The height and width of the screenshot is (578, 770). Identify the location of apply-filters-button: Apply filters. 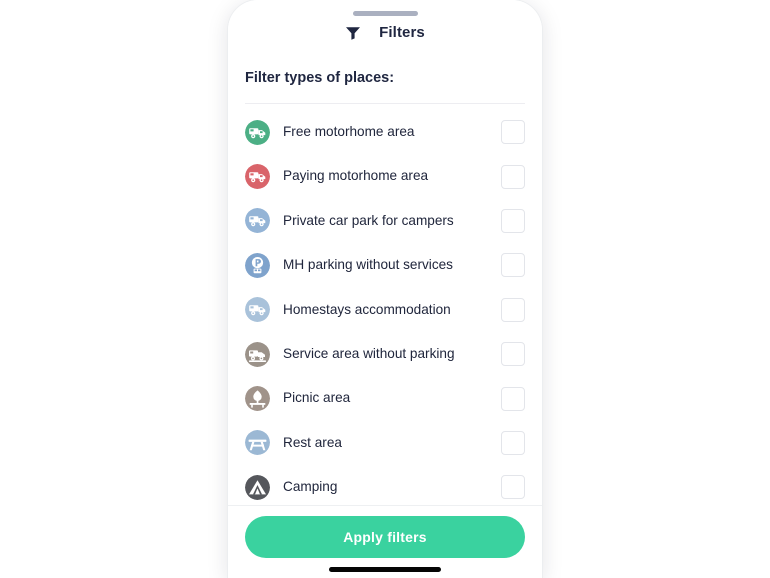
(385, 537).